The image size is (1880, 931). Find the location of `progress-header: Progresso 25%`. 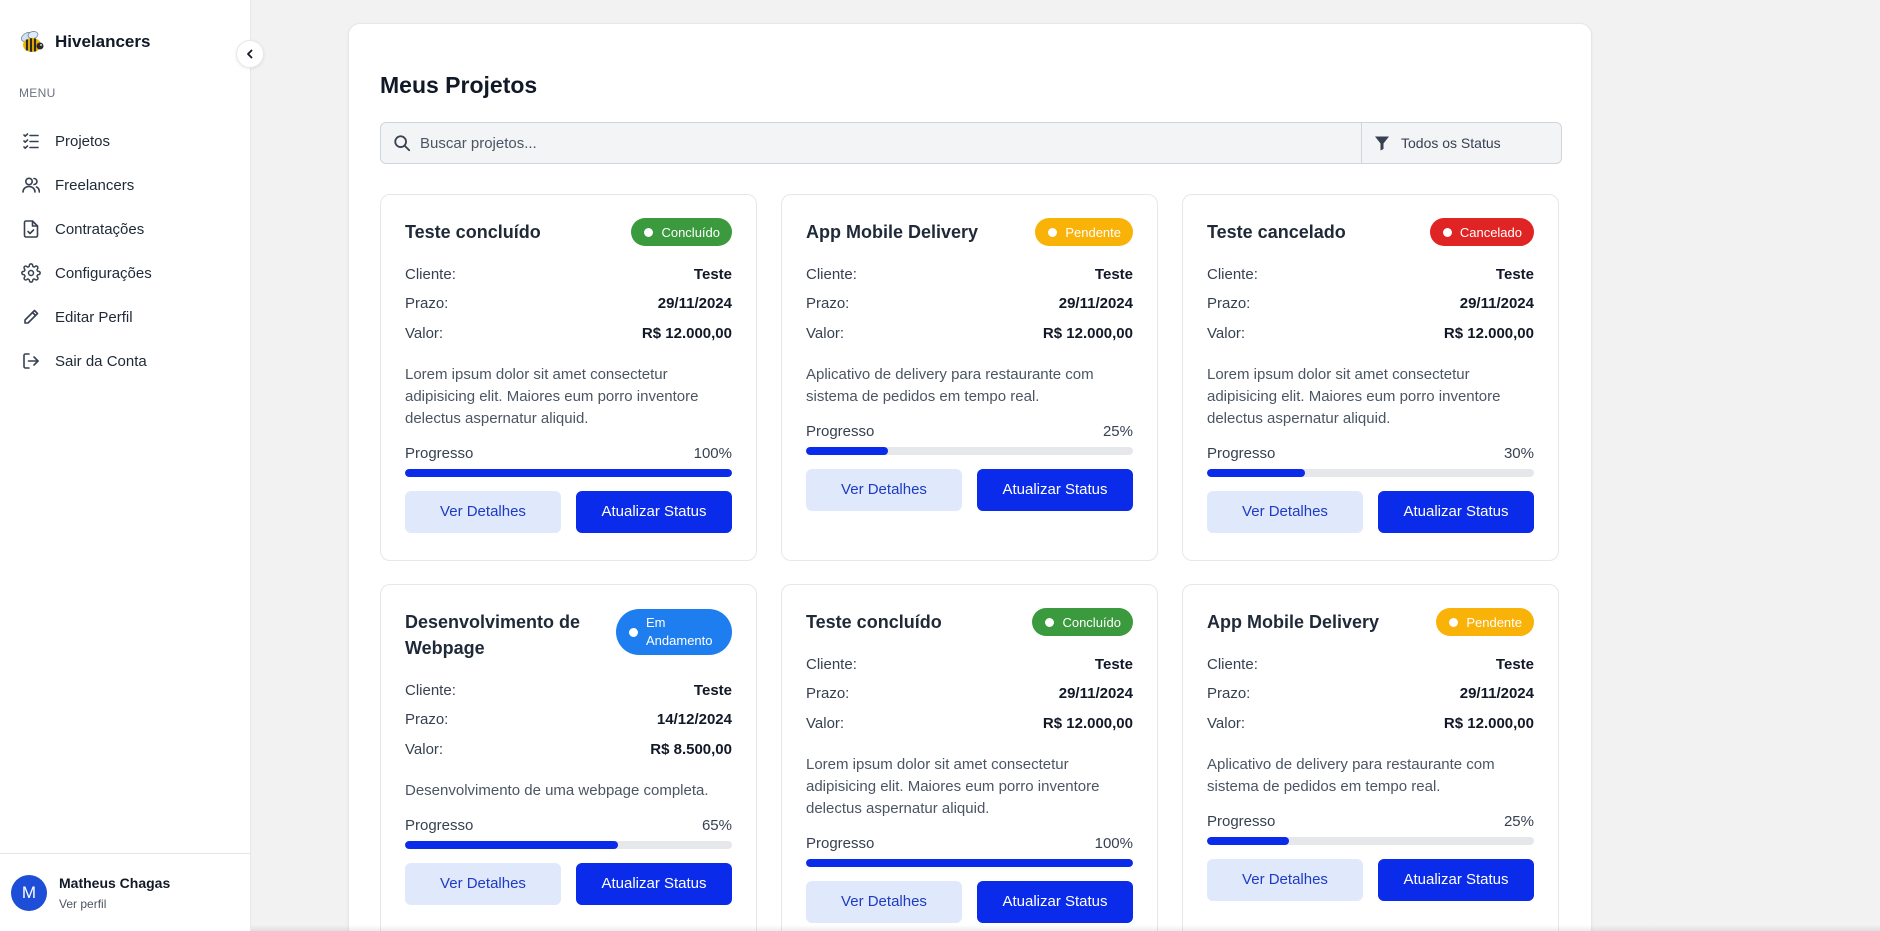

progress-header: Progresso 25% is located at coordinates (969, 431).